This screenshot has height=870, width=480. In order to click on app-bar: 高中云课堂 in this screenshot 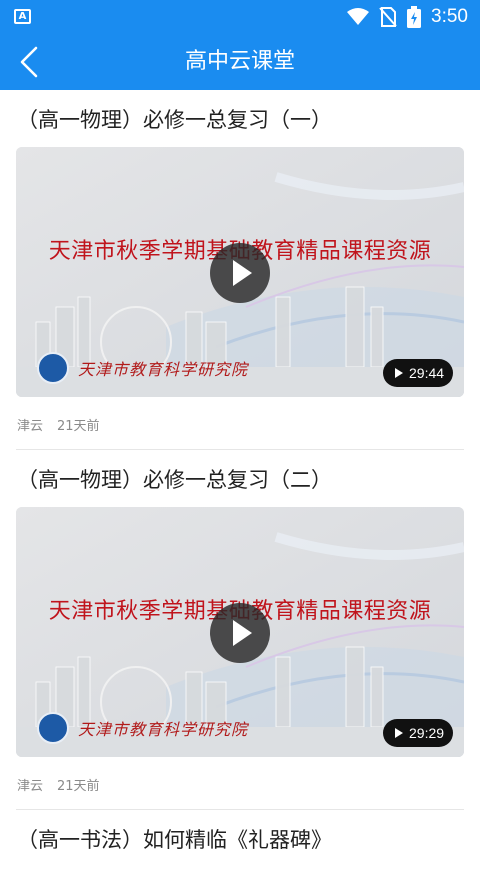, I will do `click(240, 62)`.